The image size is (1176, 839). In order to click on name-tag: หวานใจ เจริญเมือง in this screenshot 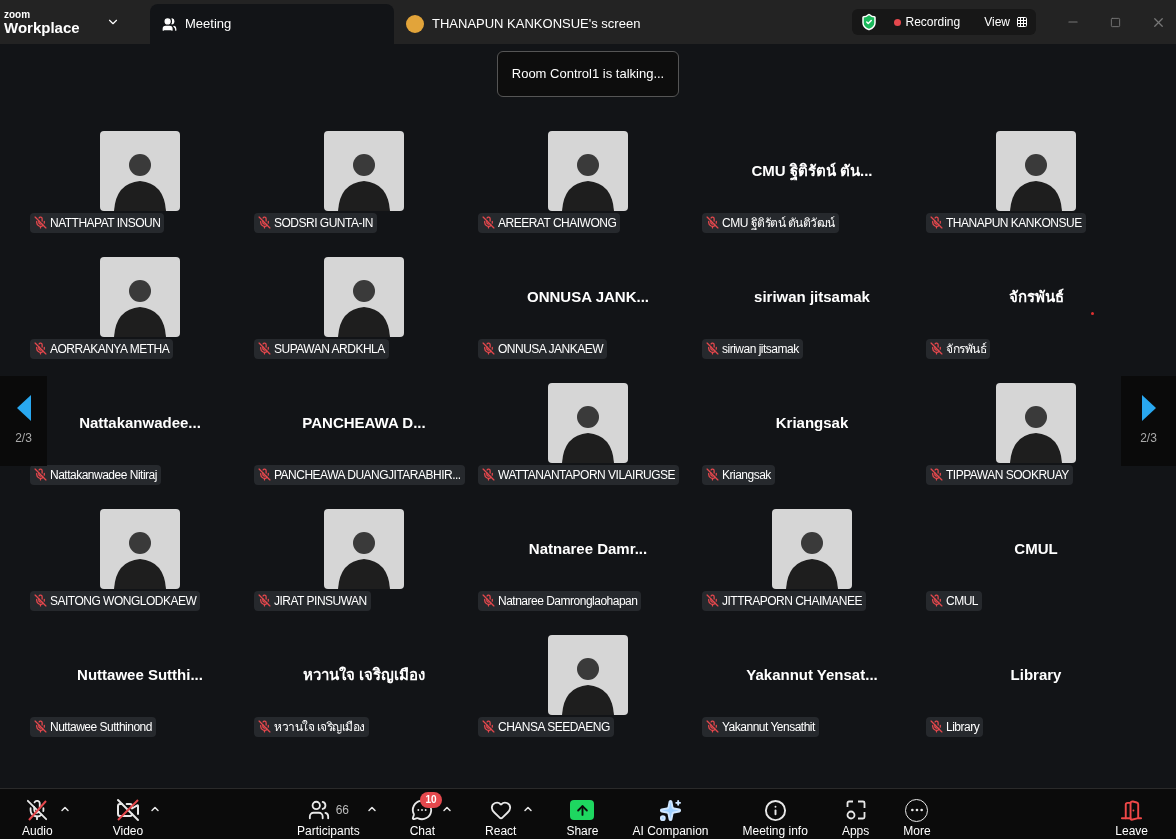, I will do `click(311, 726)`.